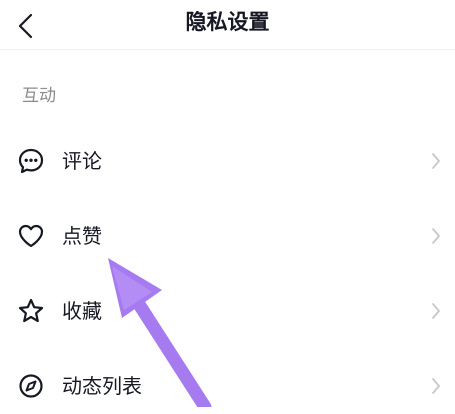  Describe the element at coordinates (227, 161) in the screenshot. I see `settings-item-comment: 评论` at that location.